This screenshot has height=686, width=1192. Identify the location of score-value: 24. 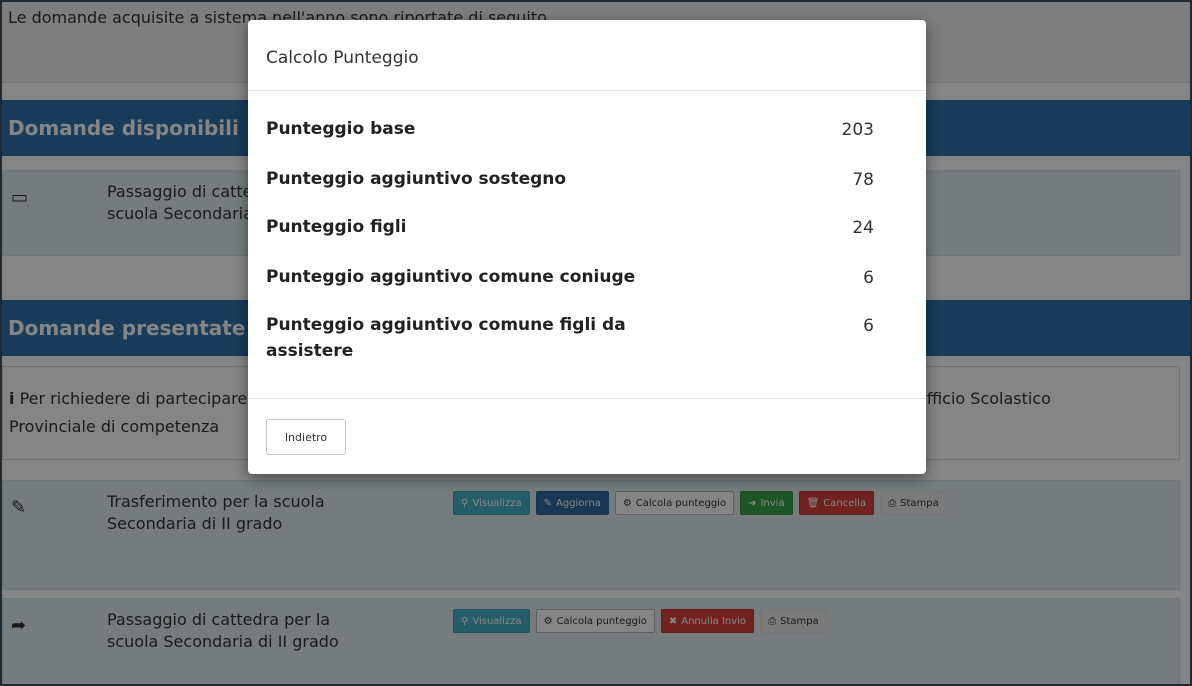
(863, 228).